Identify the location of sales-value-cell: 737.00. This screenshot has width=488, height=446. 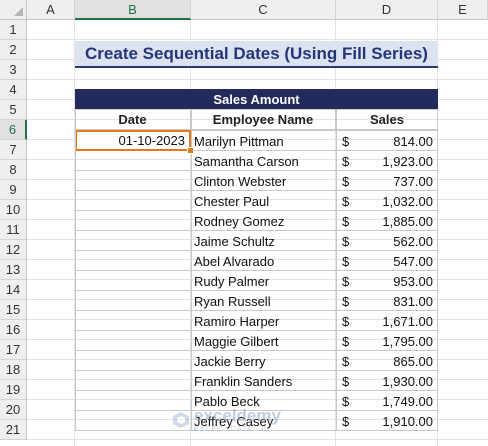
(394, 181).